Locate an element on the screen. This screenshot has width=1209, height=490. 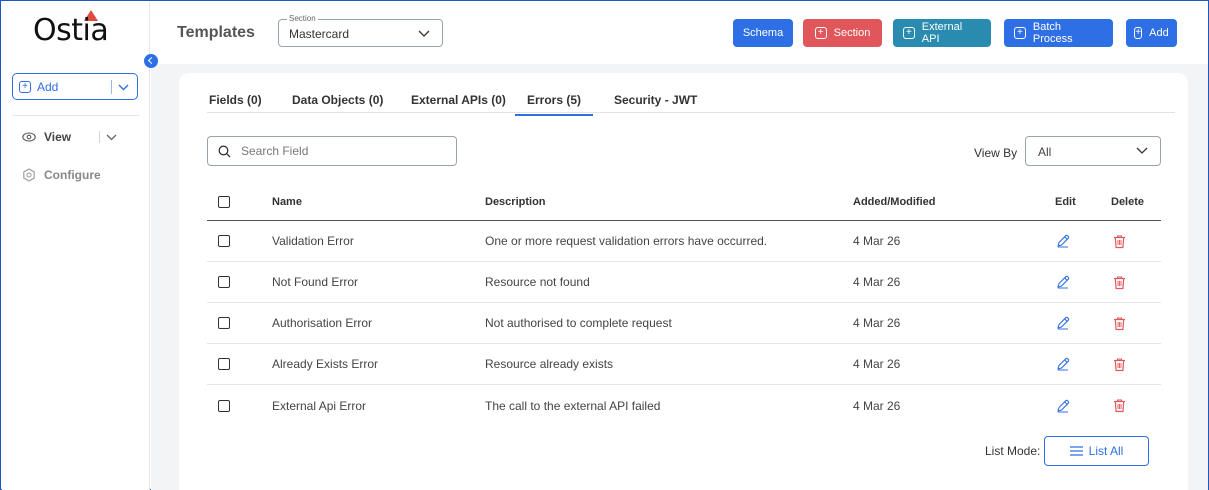
row-name: Validation Error is located at coordinates (313, 241).